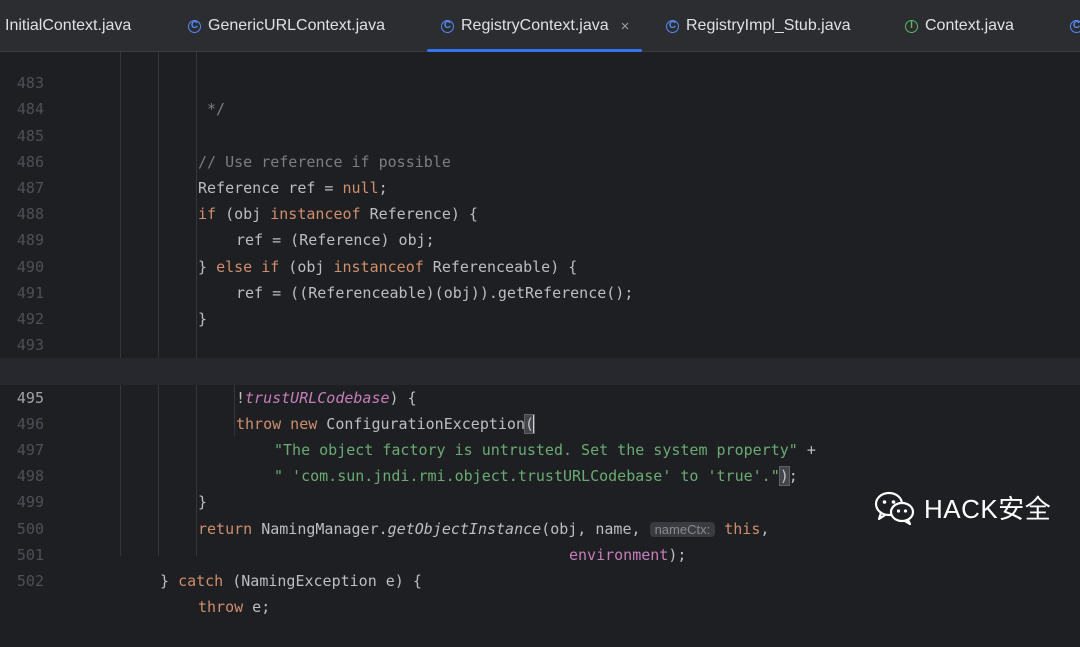 The image size is (1080, 647). I want to click on code-line: 494 !trustURLCodebase) {, so click(540, 369).